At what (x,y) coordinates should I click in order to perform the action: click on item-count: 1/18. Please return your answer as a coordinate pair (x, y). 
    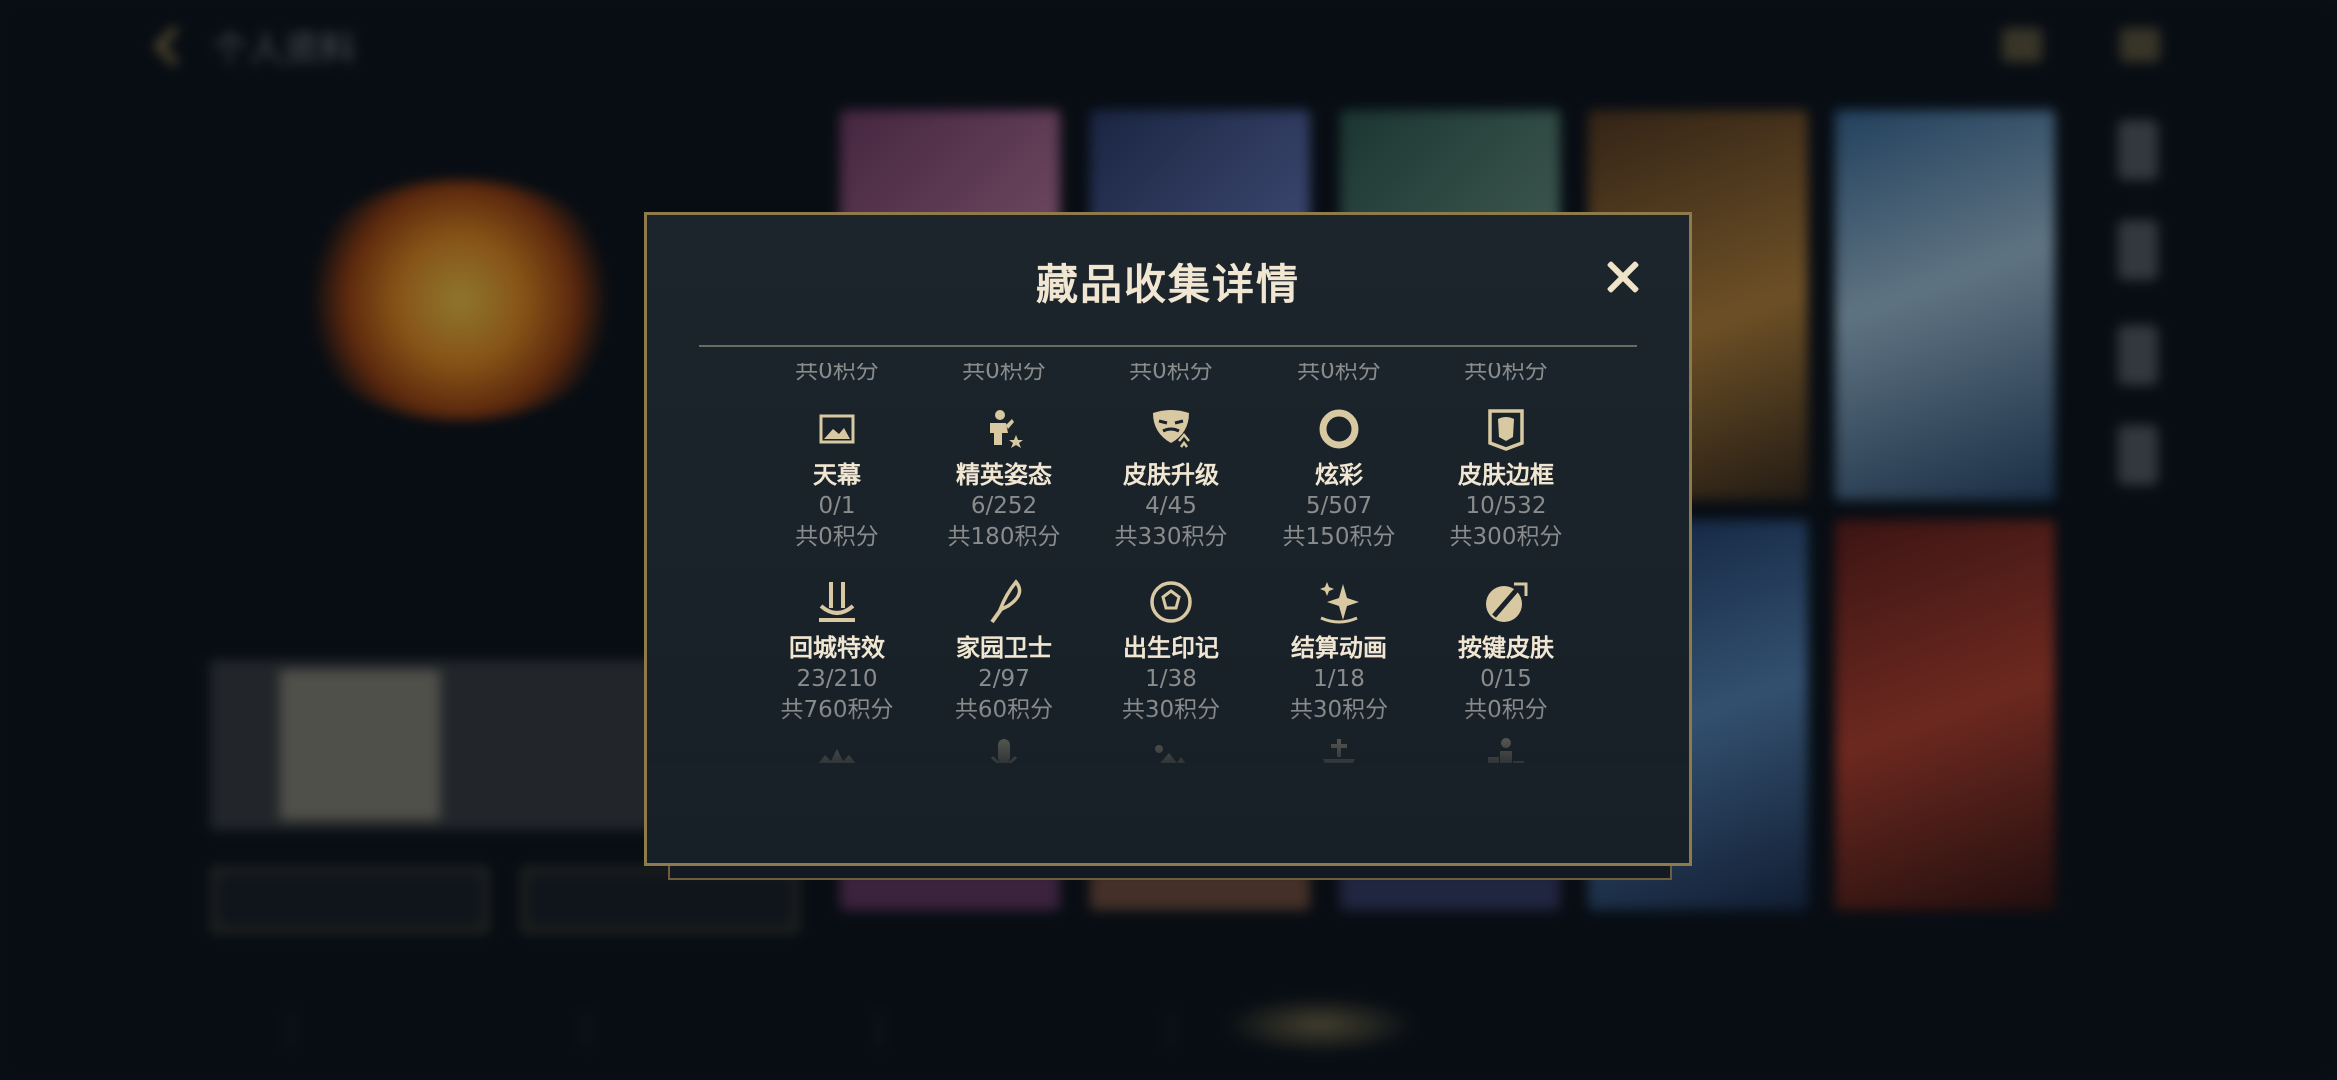
    Looking at the image, I should click on (1339, 679).